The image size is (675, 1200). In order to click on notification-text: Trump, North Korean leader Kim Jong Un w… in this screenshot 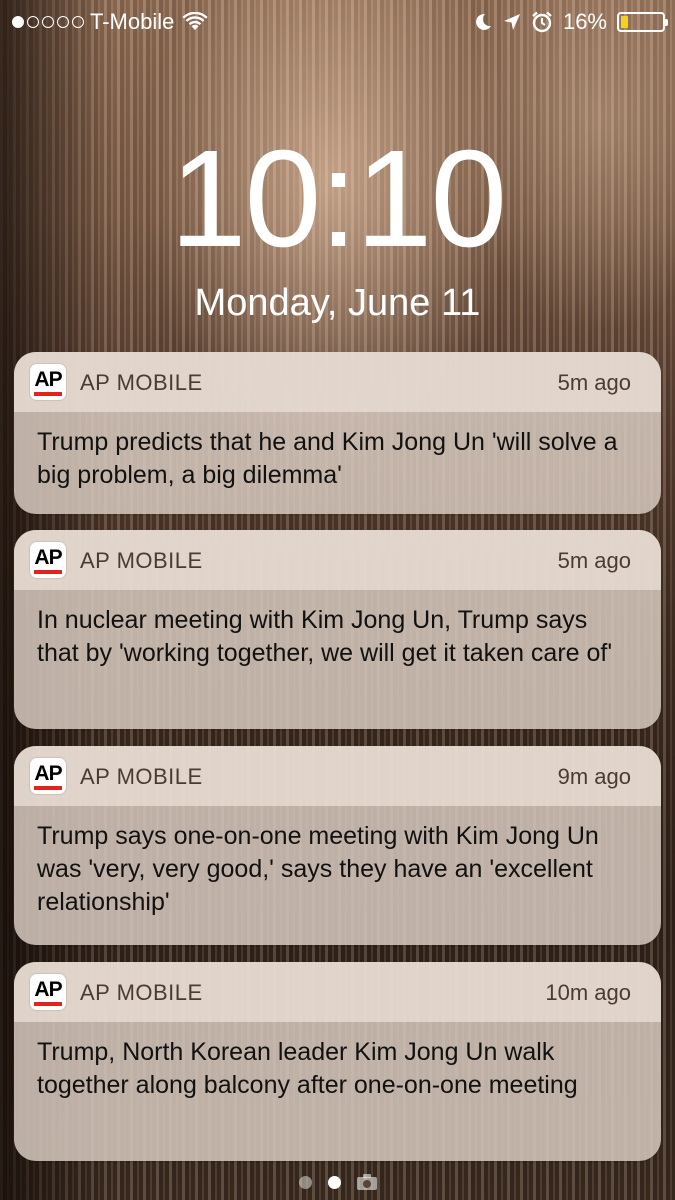, I will do `click(307, 1068)`.